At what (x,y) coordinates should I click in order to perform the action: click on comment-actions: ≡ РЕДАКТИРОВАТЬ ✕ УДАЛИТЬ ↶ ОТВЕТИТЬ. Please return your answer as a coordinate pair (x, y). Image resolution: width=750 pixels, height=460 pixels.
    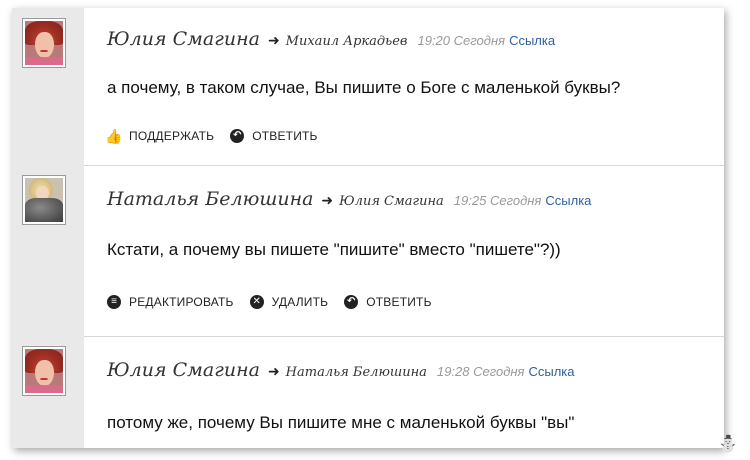
    Looking at the image, I should click on (277, 302).